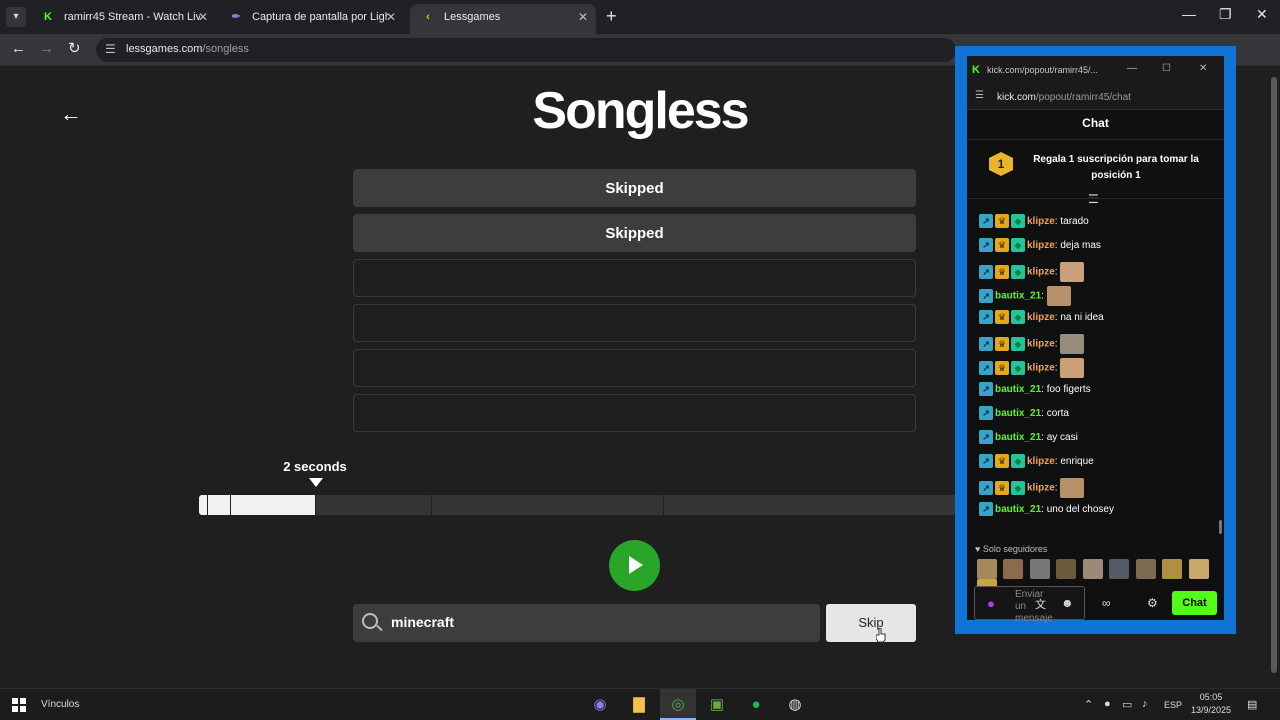 Image resolution: width=1280 pixels, height=720 pixels. Describe the element at coordinates (1194, 603) in the screenshot. I see `chat-send-button: Chat` at that location.